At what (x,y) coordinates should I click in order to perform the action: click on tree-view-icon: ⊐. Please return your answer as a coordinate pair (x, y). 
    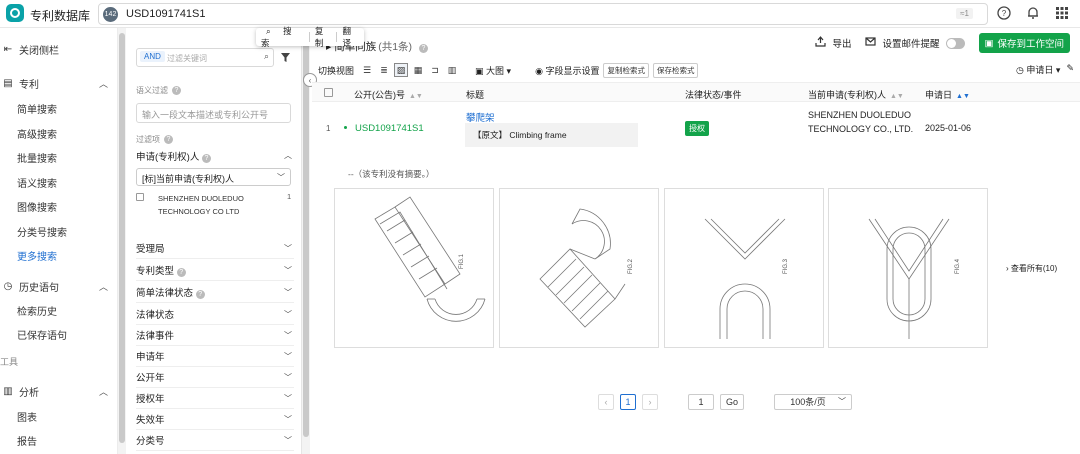
    Looking at the image, I should click on (435, 70).